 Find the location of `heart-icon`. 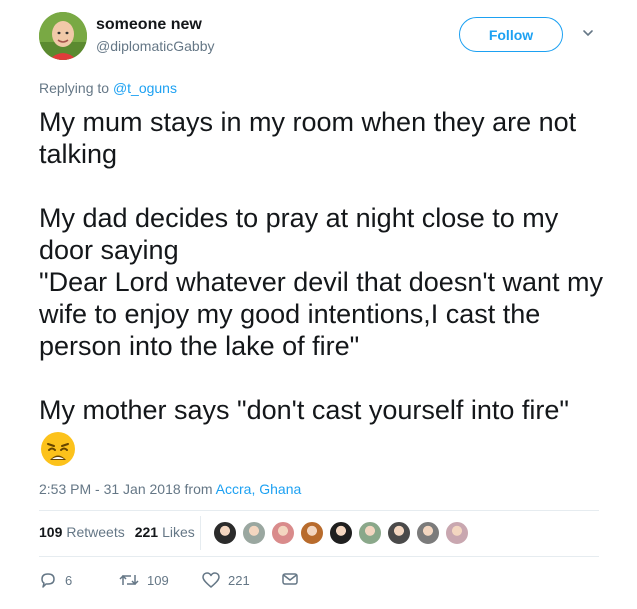

heart-icon is located at coordinates (211, 580).